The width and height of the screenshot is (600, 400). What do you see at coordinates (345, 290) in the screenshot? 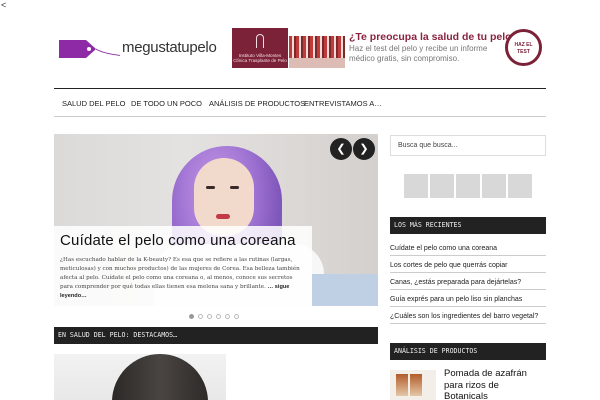
I see `slide-photo-background` at bounding box center [345, 290].